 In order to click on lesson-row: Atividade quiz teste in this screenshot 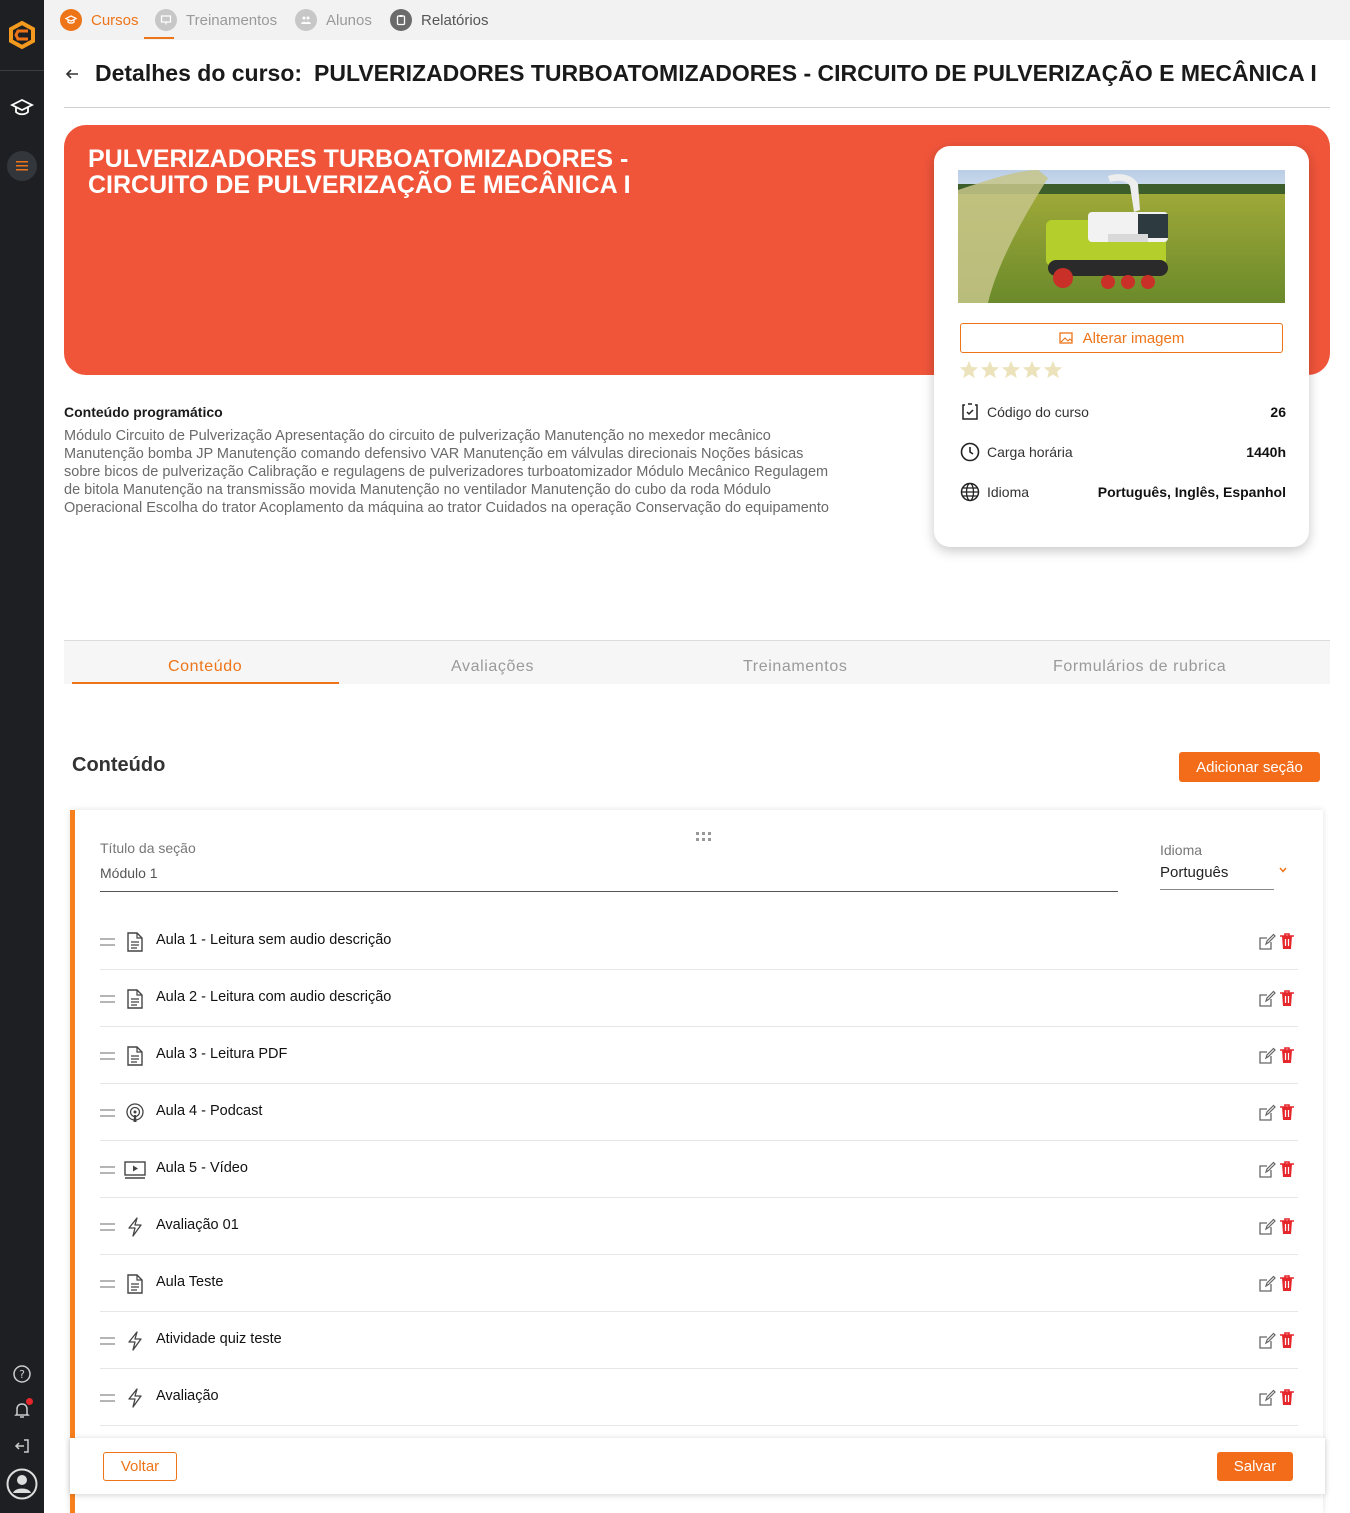, I will do `click(699, 1340)`.